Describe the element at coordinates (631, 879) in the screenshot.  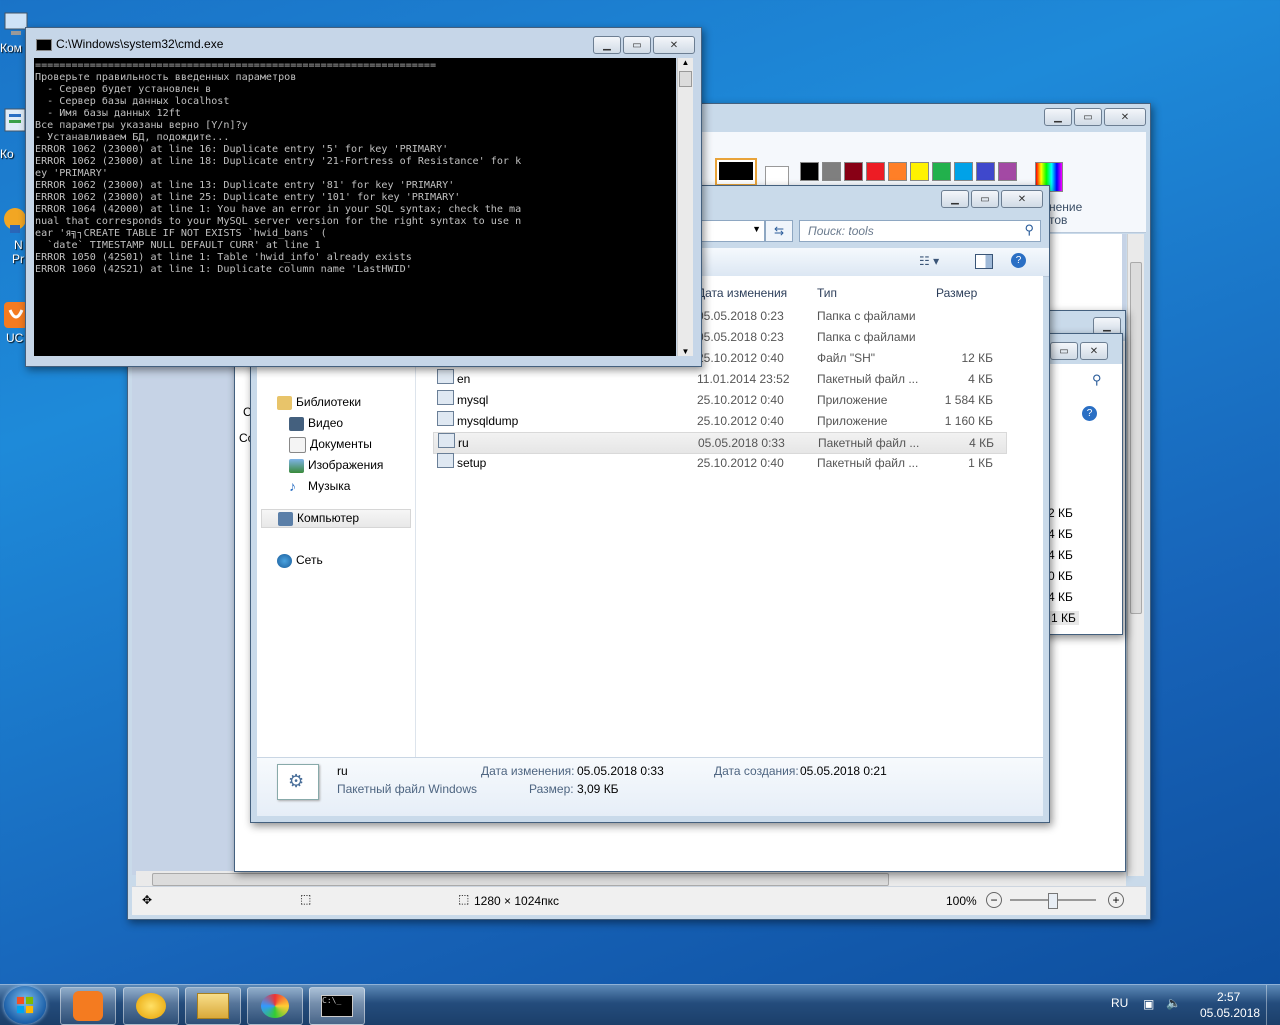
I see `horizontal-scrollbar` at that location.